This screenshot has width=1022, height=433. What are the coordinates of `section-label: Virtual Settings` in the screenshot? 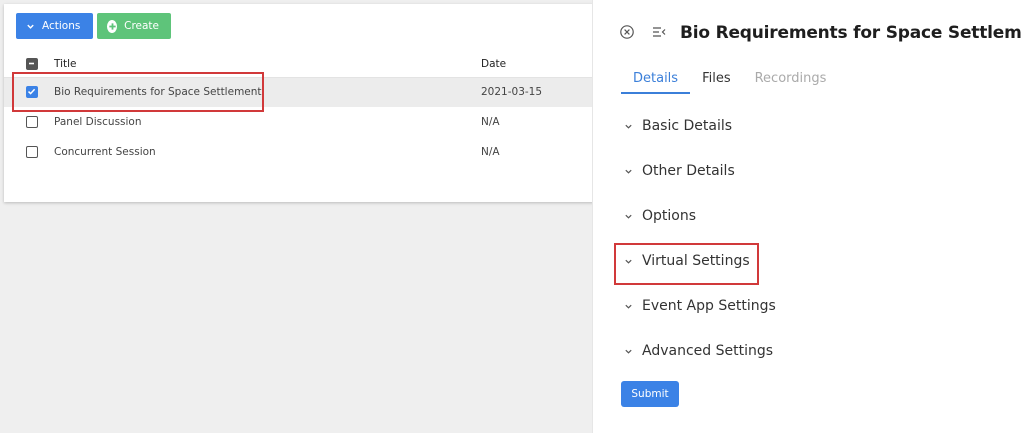 It's located at (696, 261).